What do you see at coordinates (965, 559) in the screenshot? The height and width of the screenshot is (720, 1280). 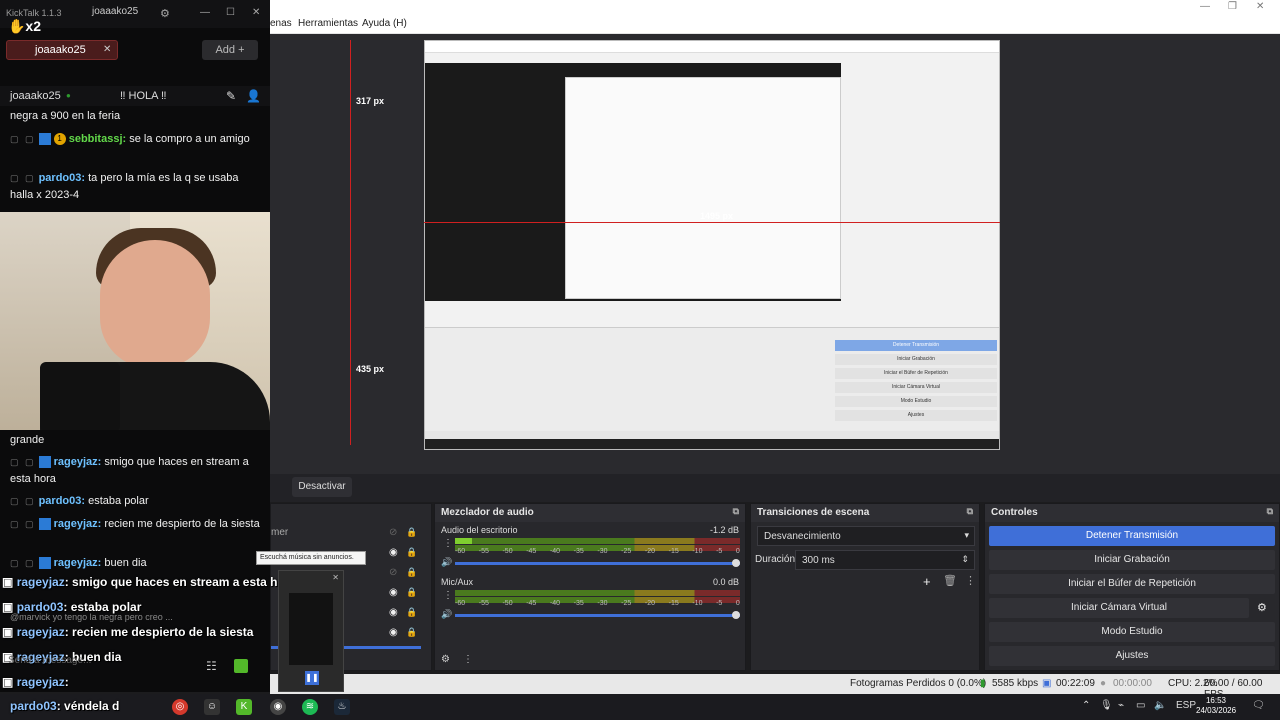 I see `stepper-icon: ⇕` at bounding box center [965, 559].